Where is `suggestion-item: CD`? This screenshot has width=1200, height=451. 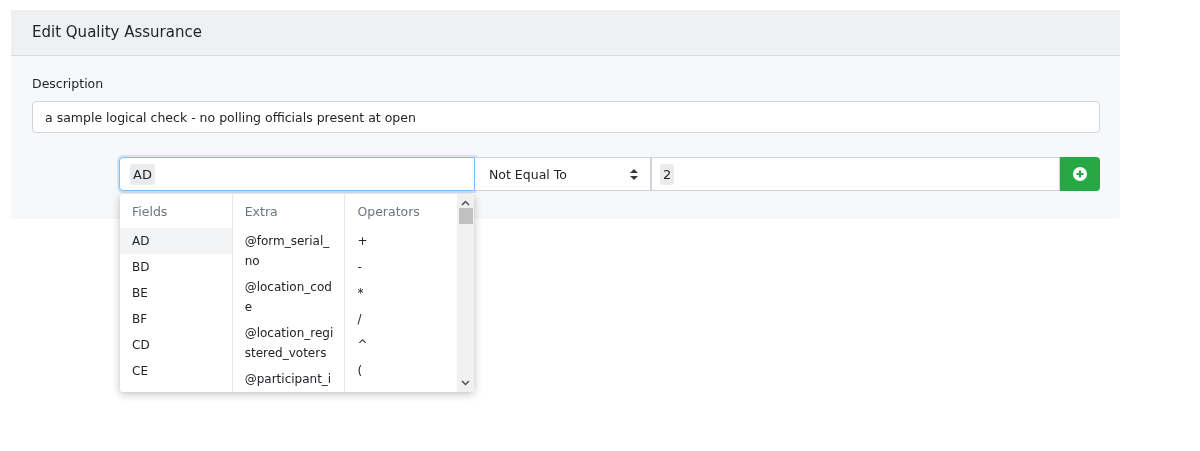
suggestion-item: CD is located at coordinates (176, 345).